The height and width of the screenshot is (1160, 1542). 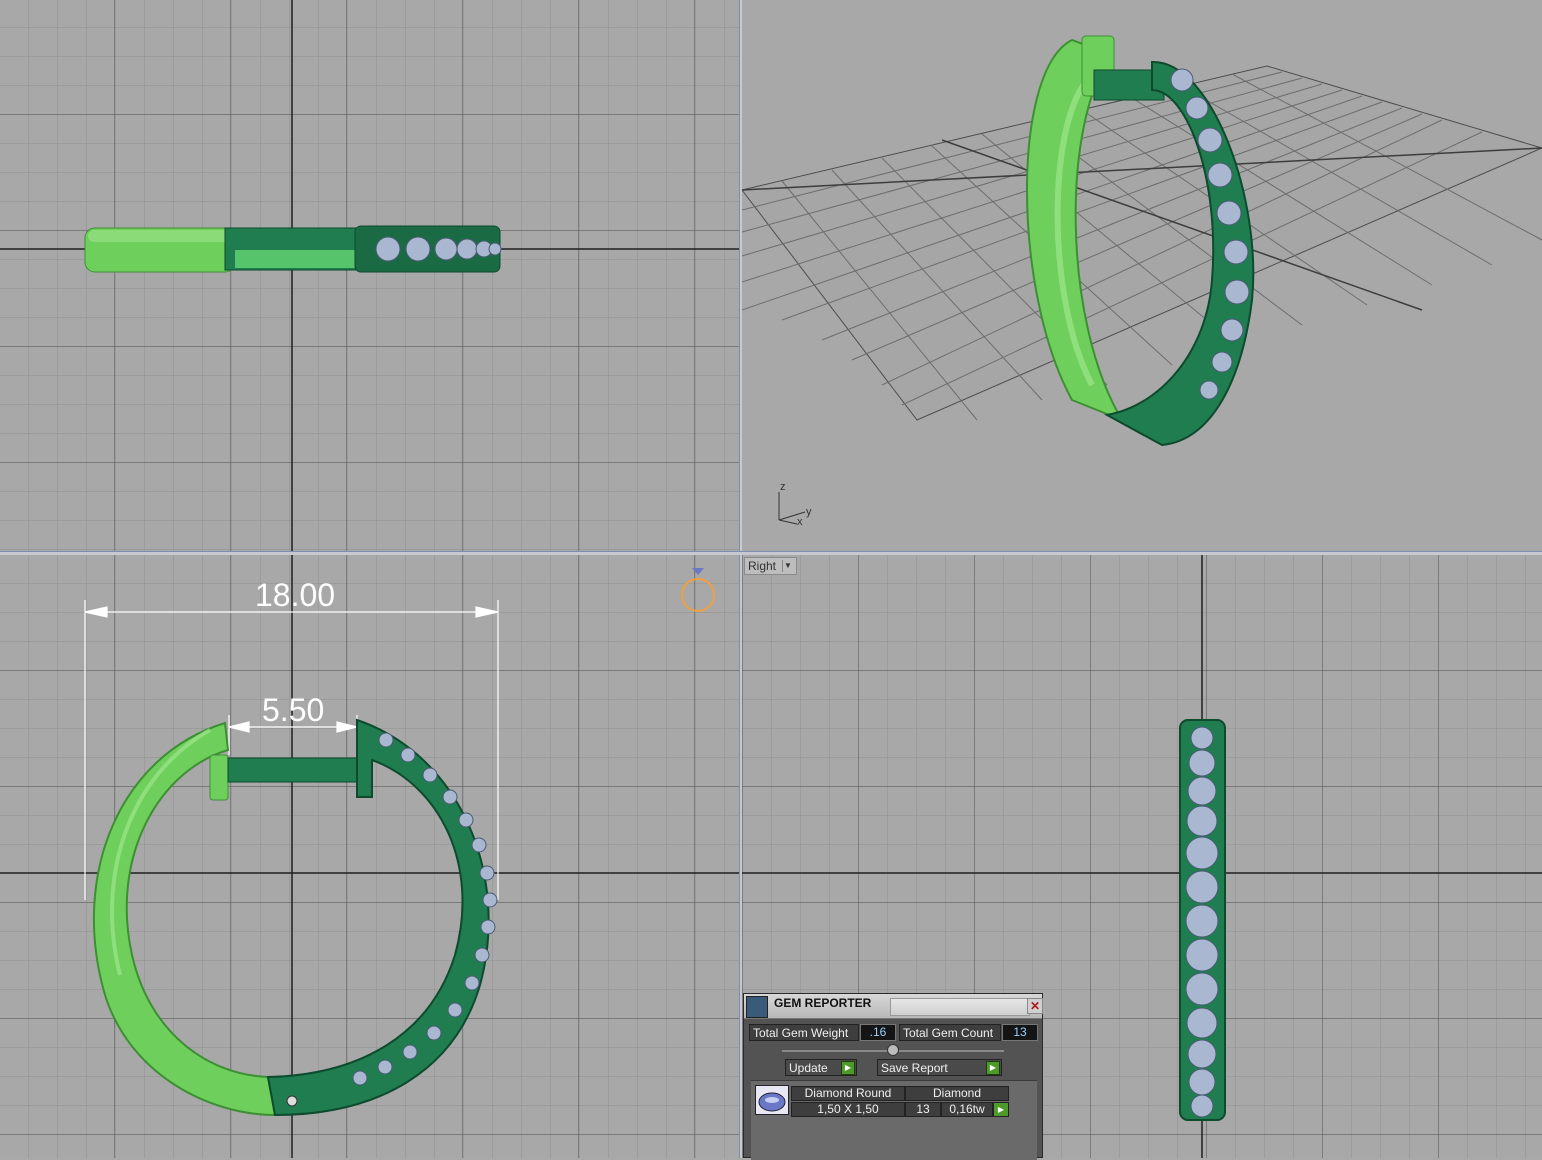 What do you see at coordinates (950, 1032) in the screenshot?
I see `total-gem-count-label: Total Gem Count` at bounding box center [950, 1032].